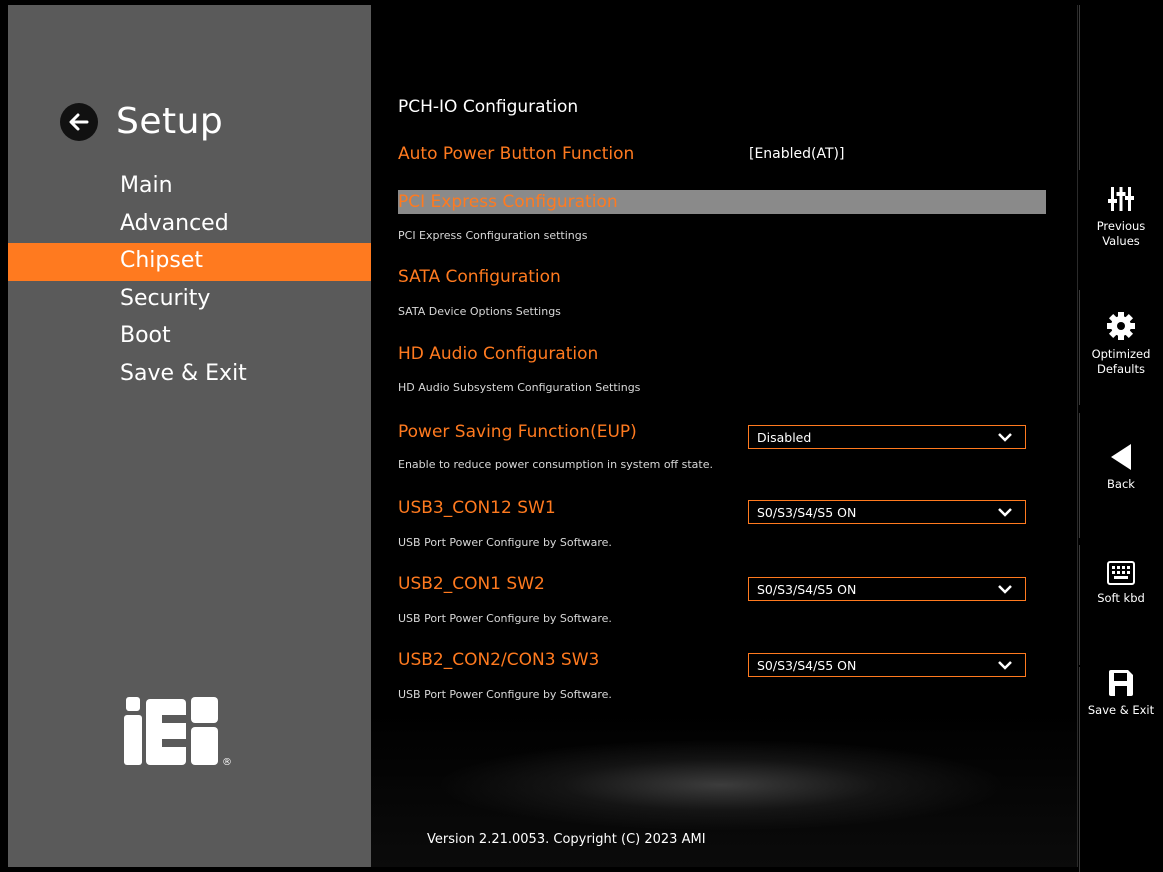 The image size is (1163, 872). What do you see at coordinates (471, 584) in the screenshot?
I see `usb2-con1-label: USB2_CON1 SW2` at bounding box center [471, 584].